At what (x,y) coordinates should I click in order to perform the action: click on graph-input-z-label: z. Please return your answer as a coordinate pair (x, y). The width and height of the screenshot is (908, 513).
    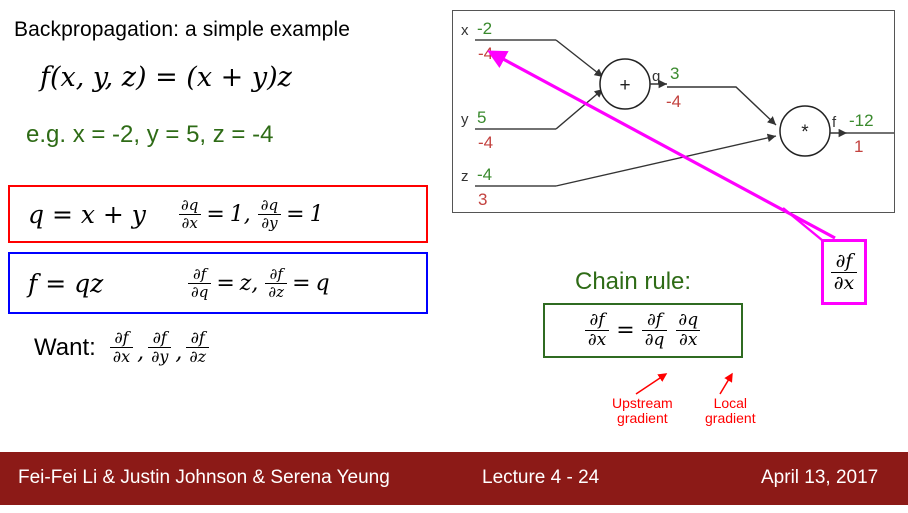
    Looking at the image, I should click on (465, 176).